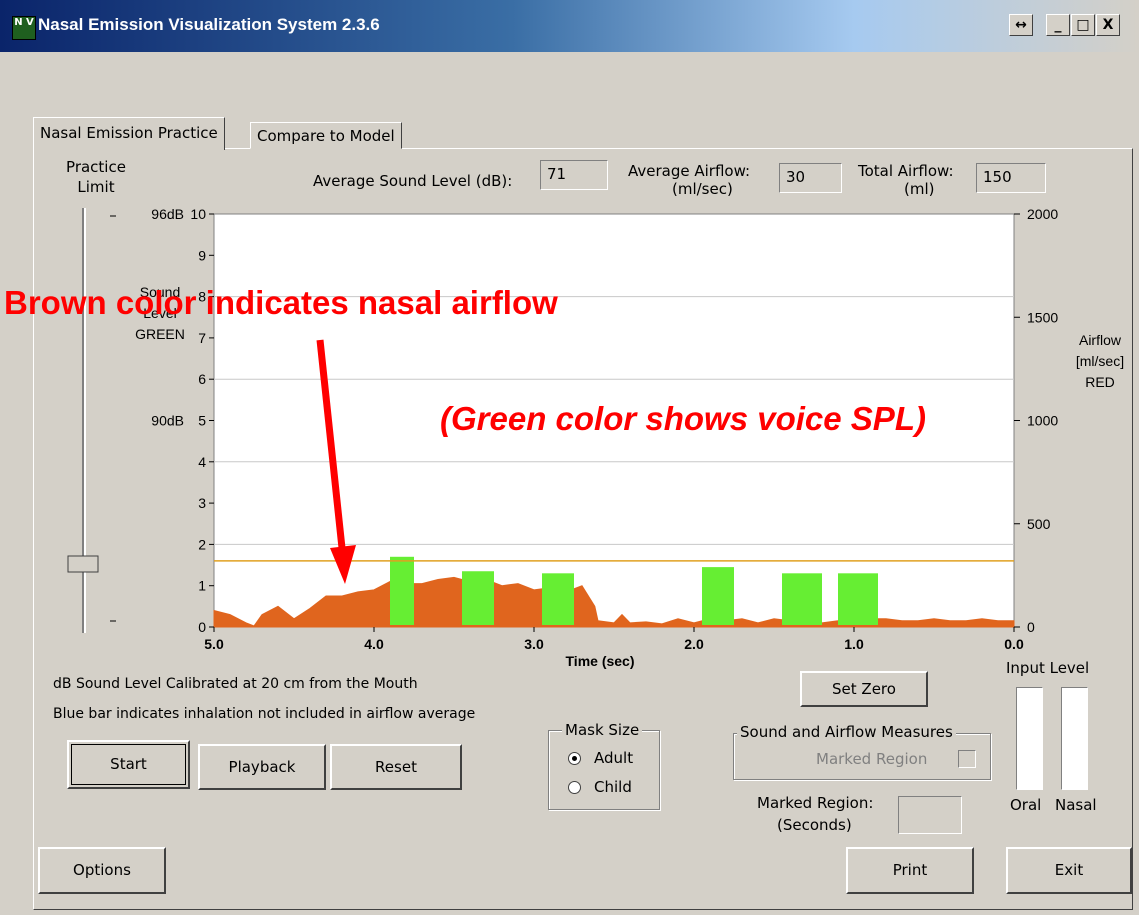 The width and height of the screenshot is (1139, 915). I want to click on playback-button: Playback, so click(262, 767).